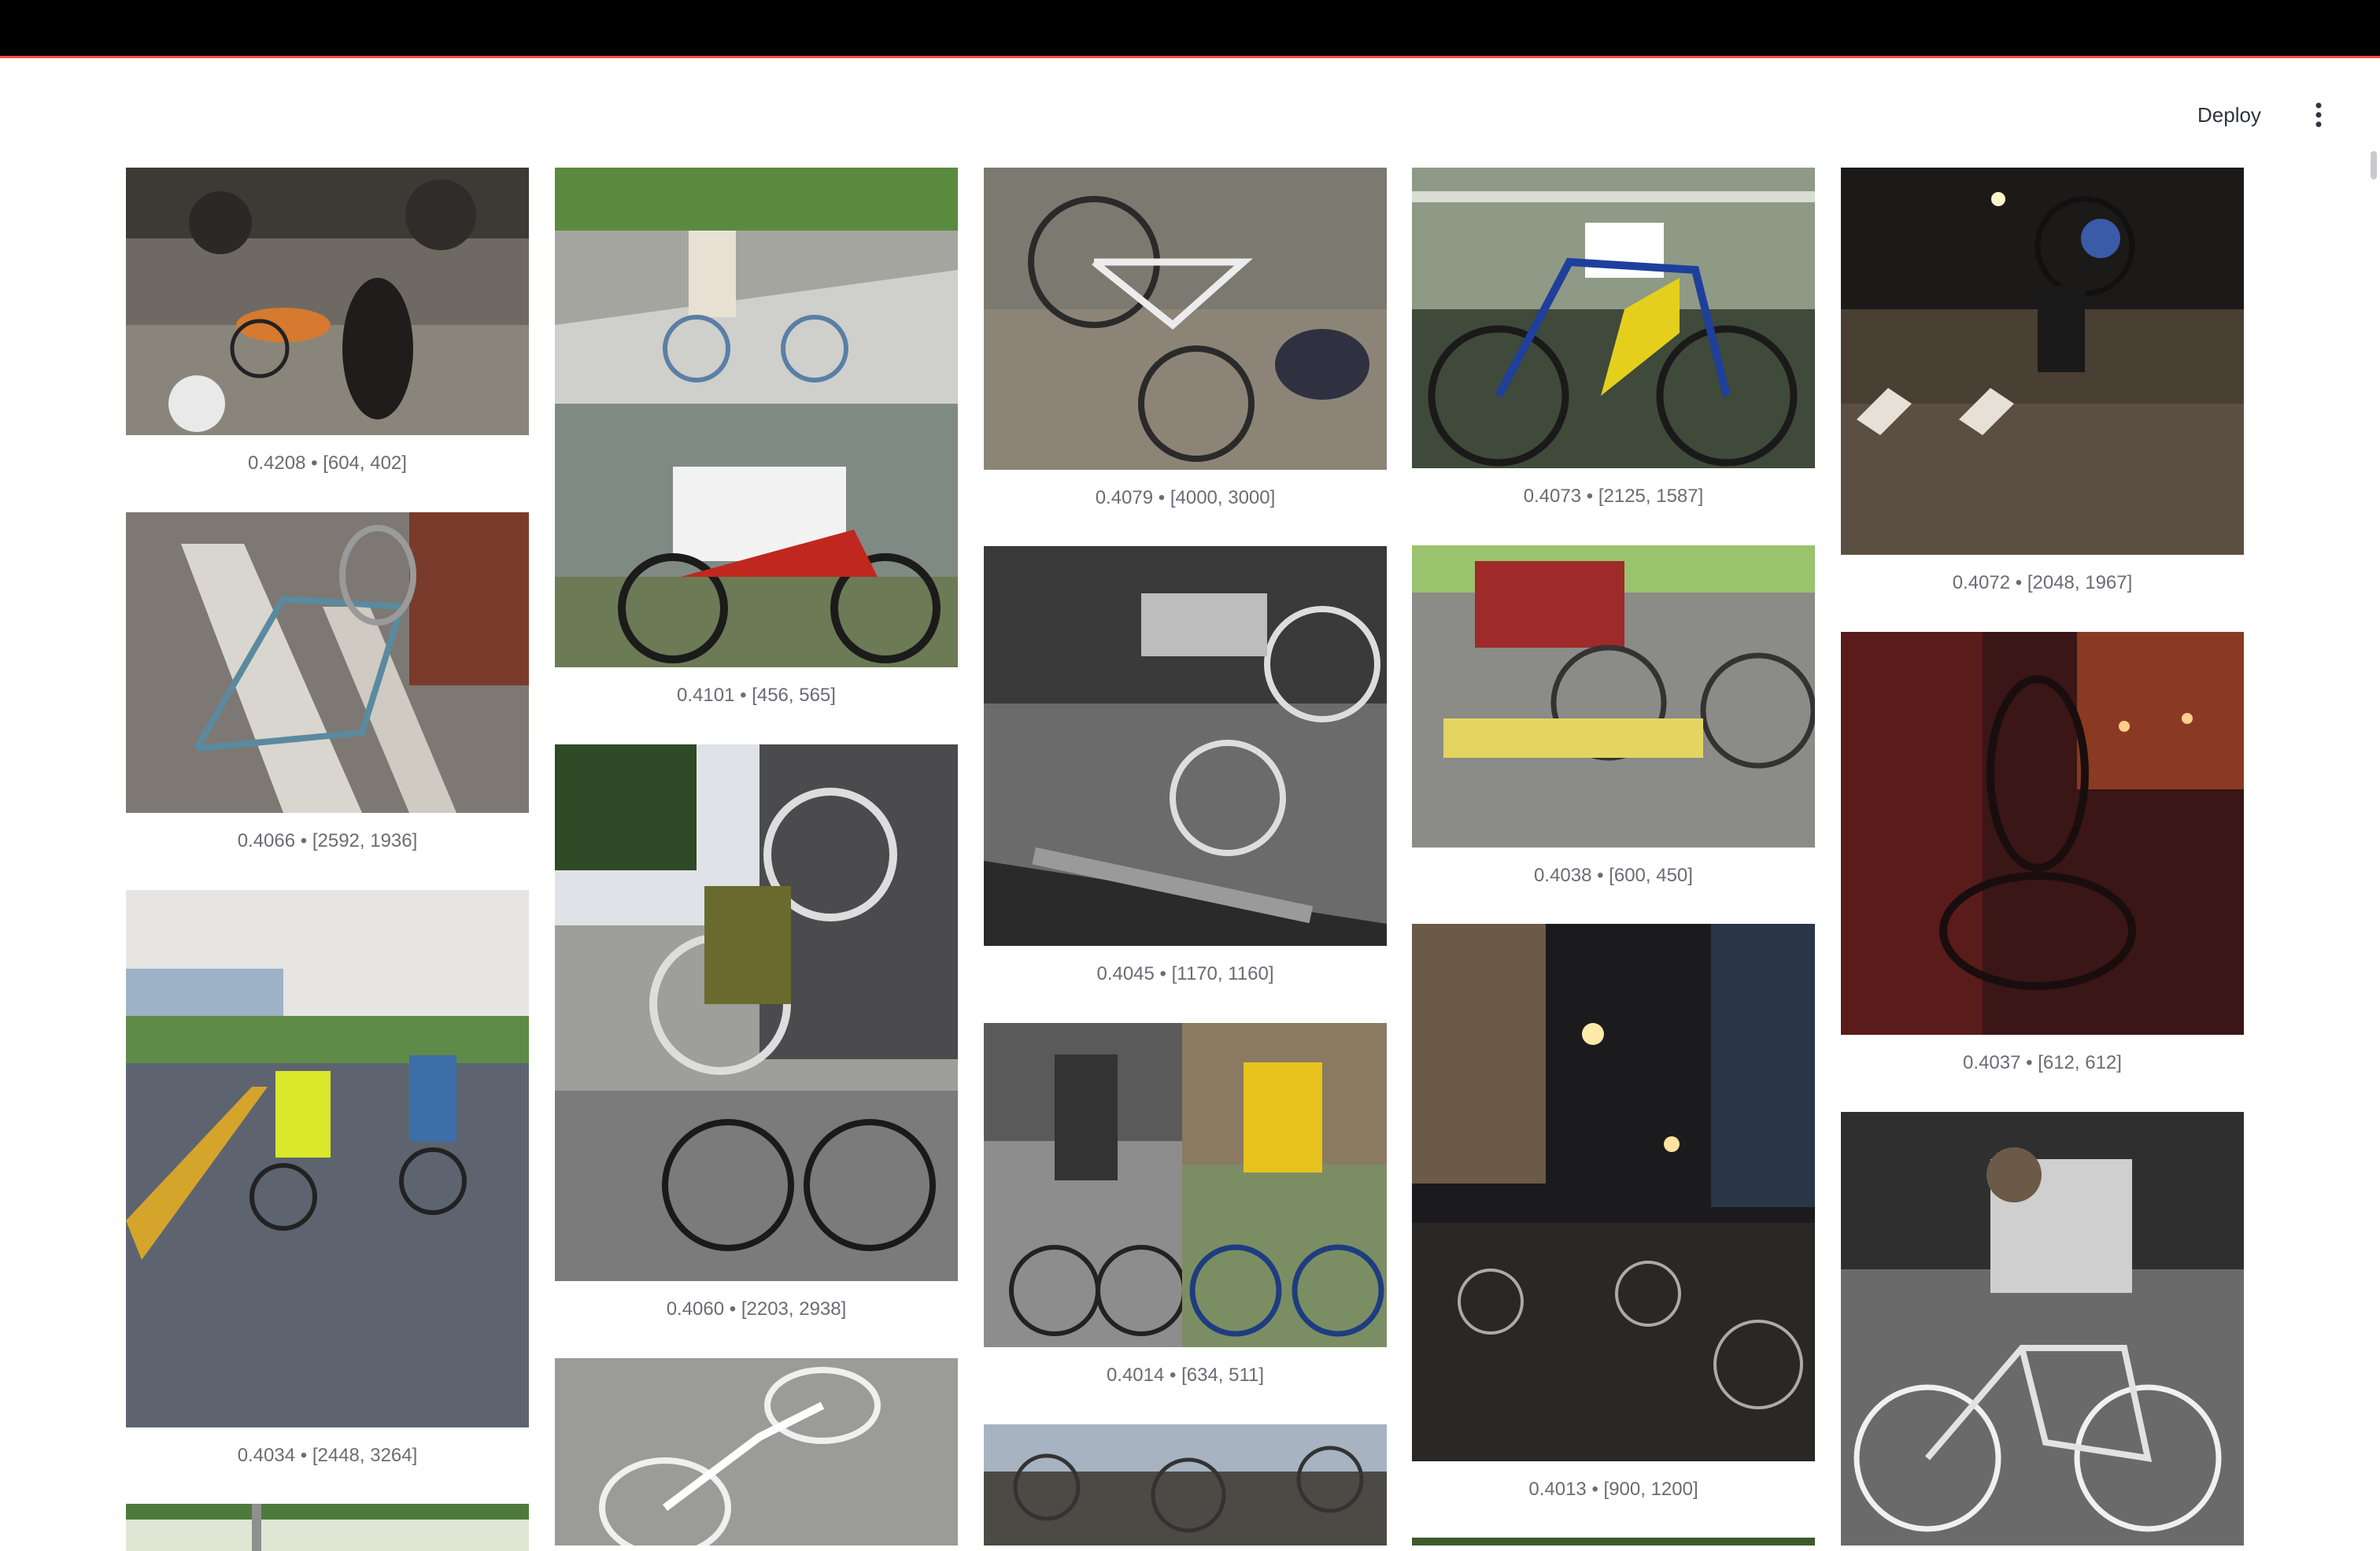 This screenshot has height=1551, width=2380. Describe the element at coordinates (2042, 362) in the screenshot. I see `night-wheelie-photo` at that location.